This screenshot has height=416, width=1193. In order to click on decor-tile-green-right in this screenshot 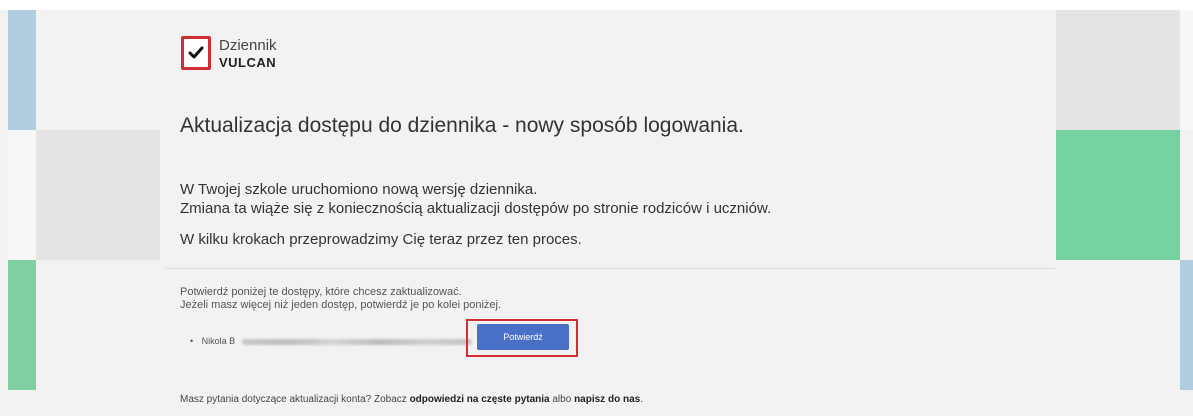, I will do `click(1118, 195)`.